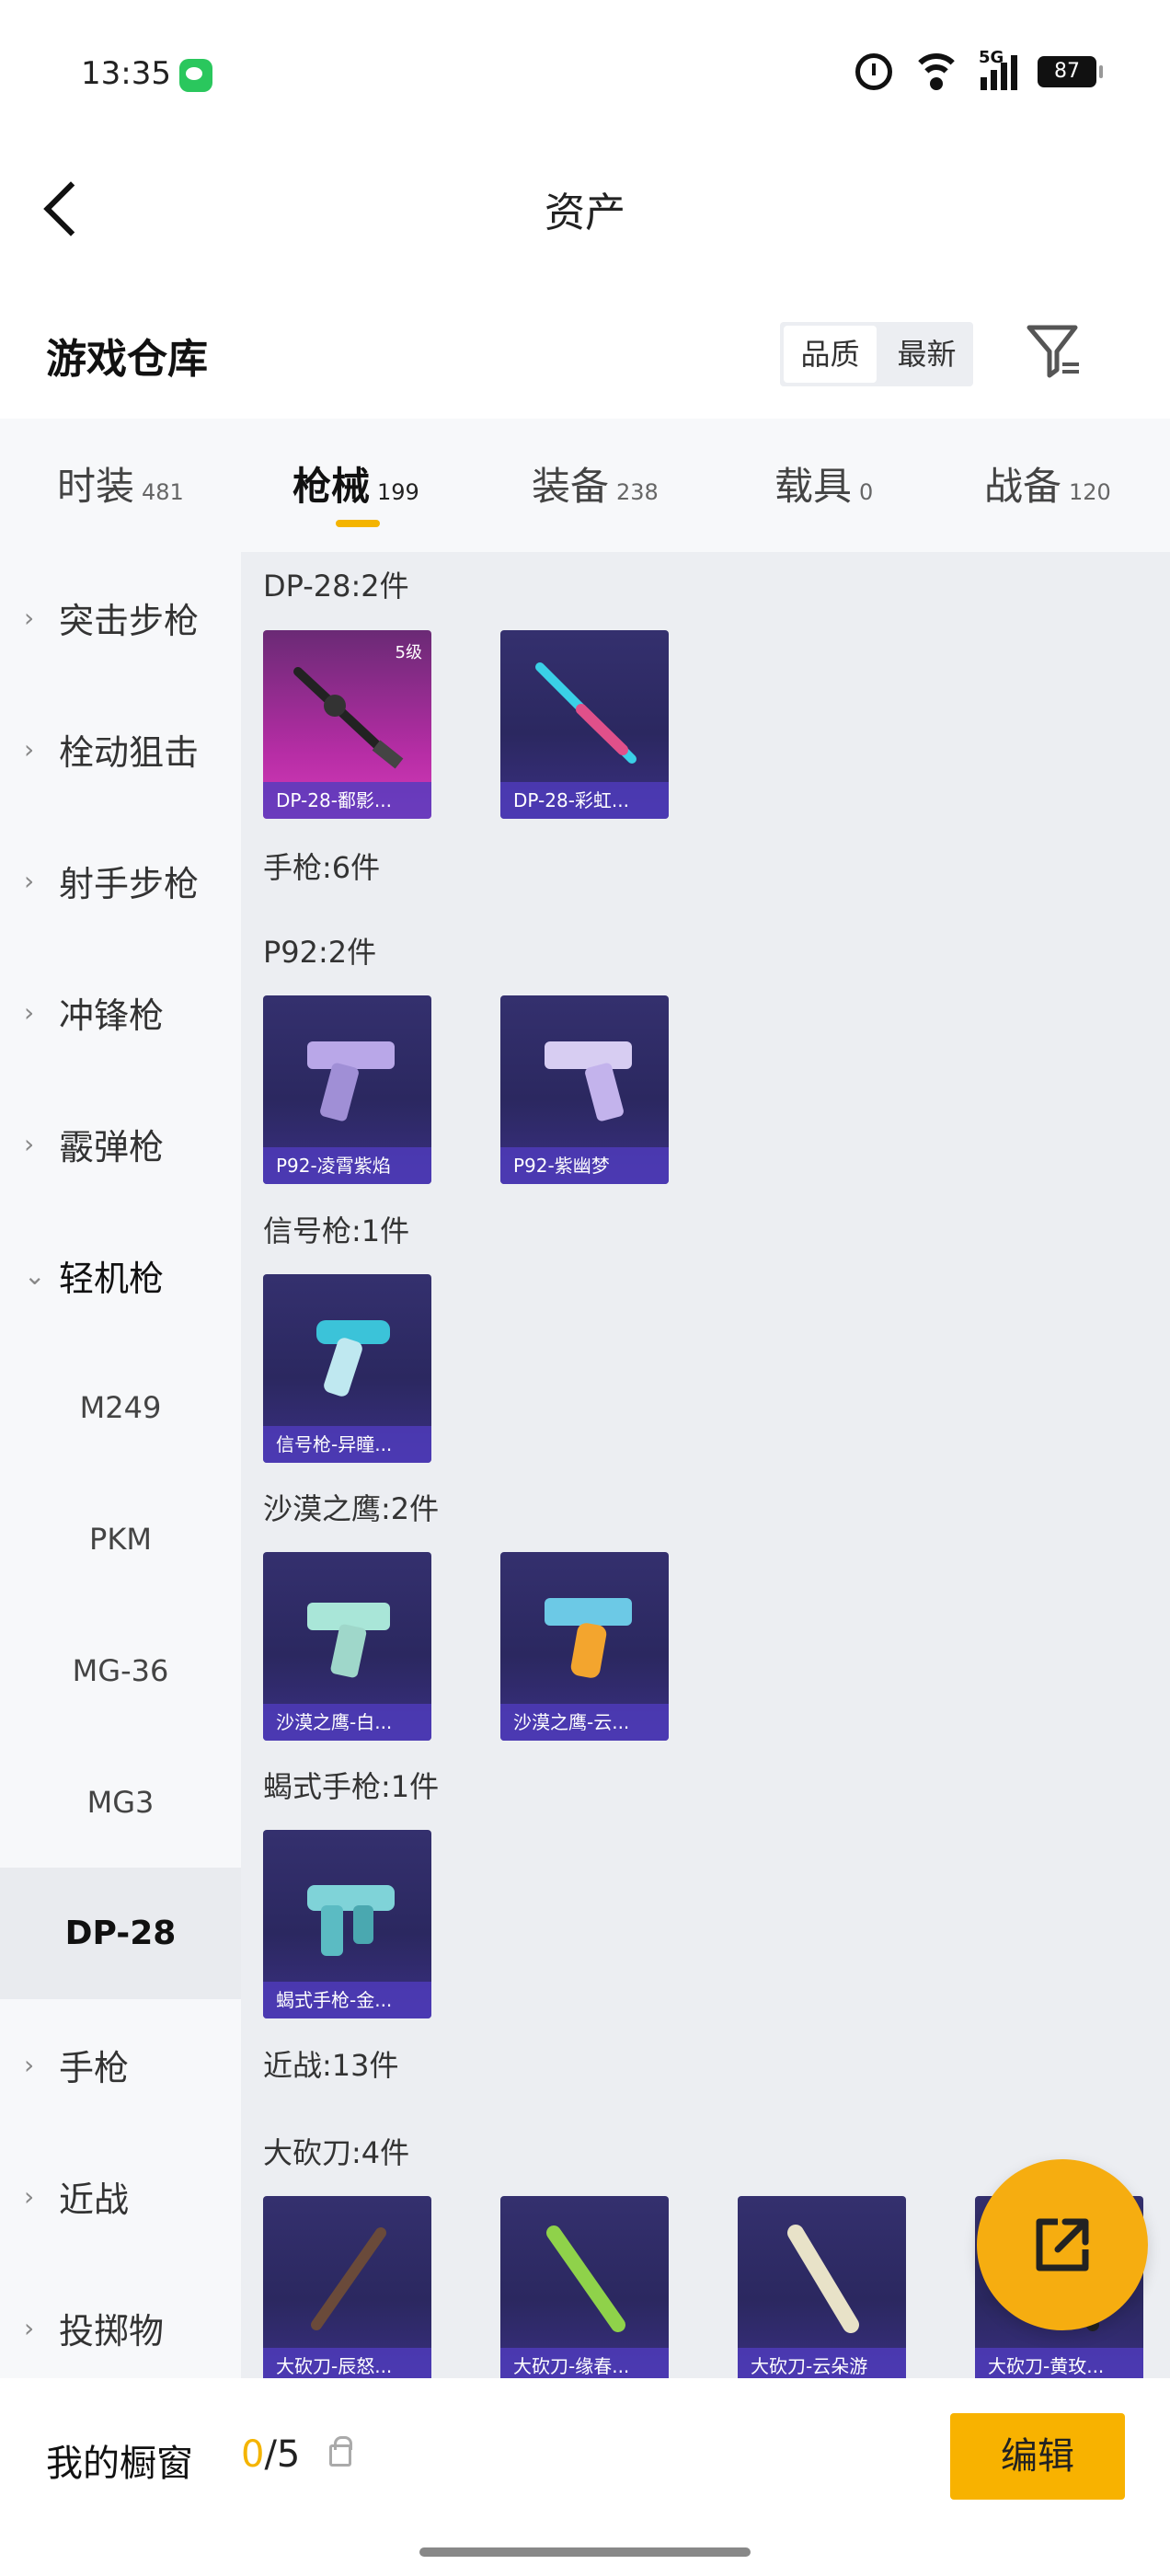 The image size is (1170, 2576). I want to click on page-title: 资产, so click(585, 213).